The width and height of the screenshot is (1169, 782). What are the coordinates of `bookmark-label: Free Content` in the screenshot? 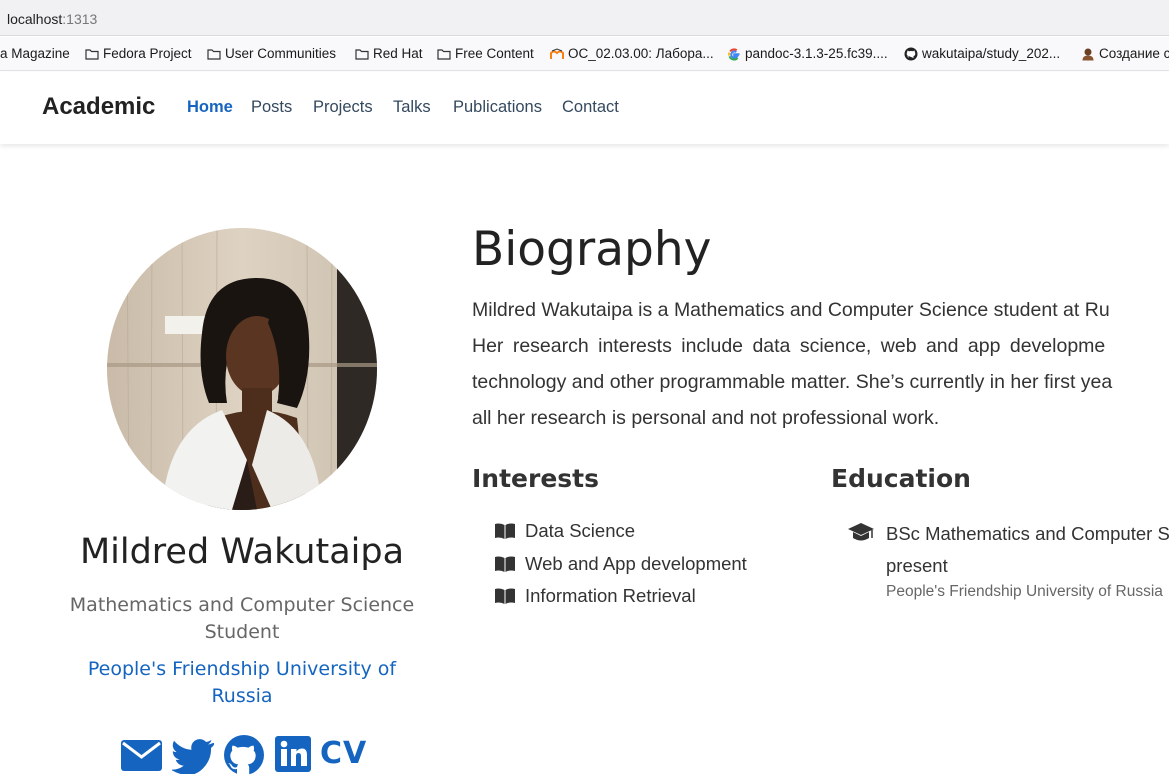 It's located at (494, 53).